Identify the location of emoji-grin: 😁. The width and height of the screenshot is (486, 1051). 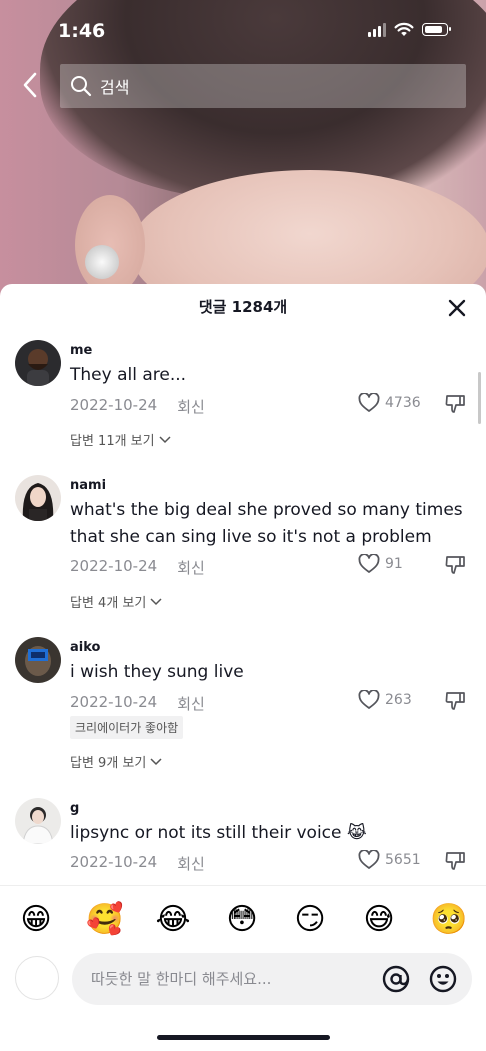
(36, 920).